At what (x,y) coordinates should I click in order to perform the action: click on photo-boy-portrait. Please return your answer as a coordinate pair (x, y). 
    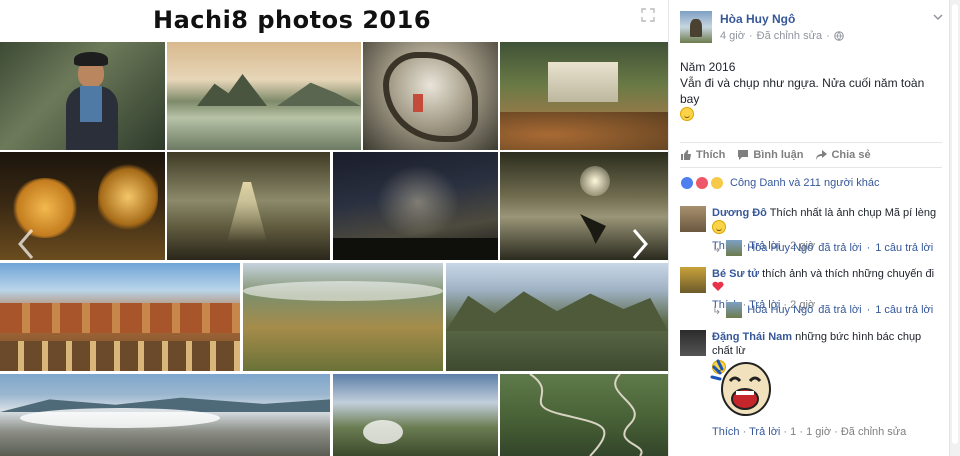
    Looking at the image, I should click on (82, 96).